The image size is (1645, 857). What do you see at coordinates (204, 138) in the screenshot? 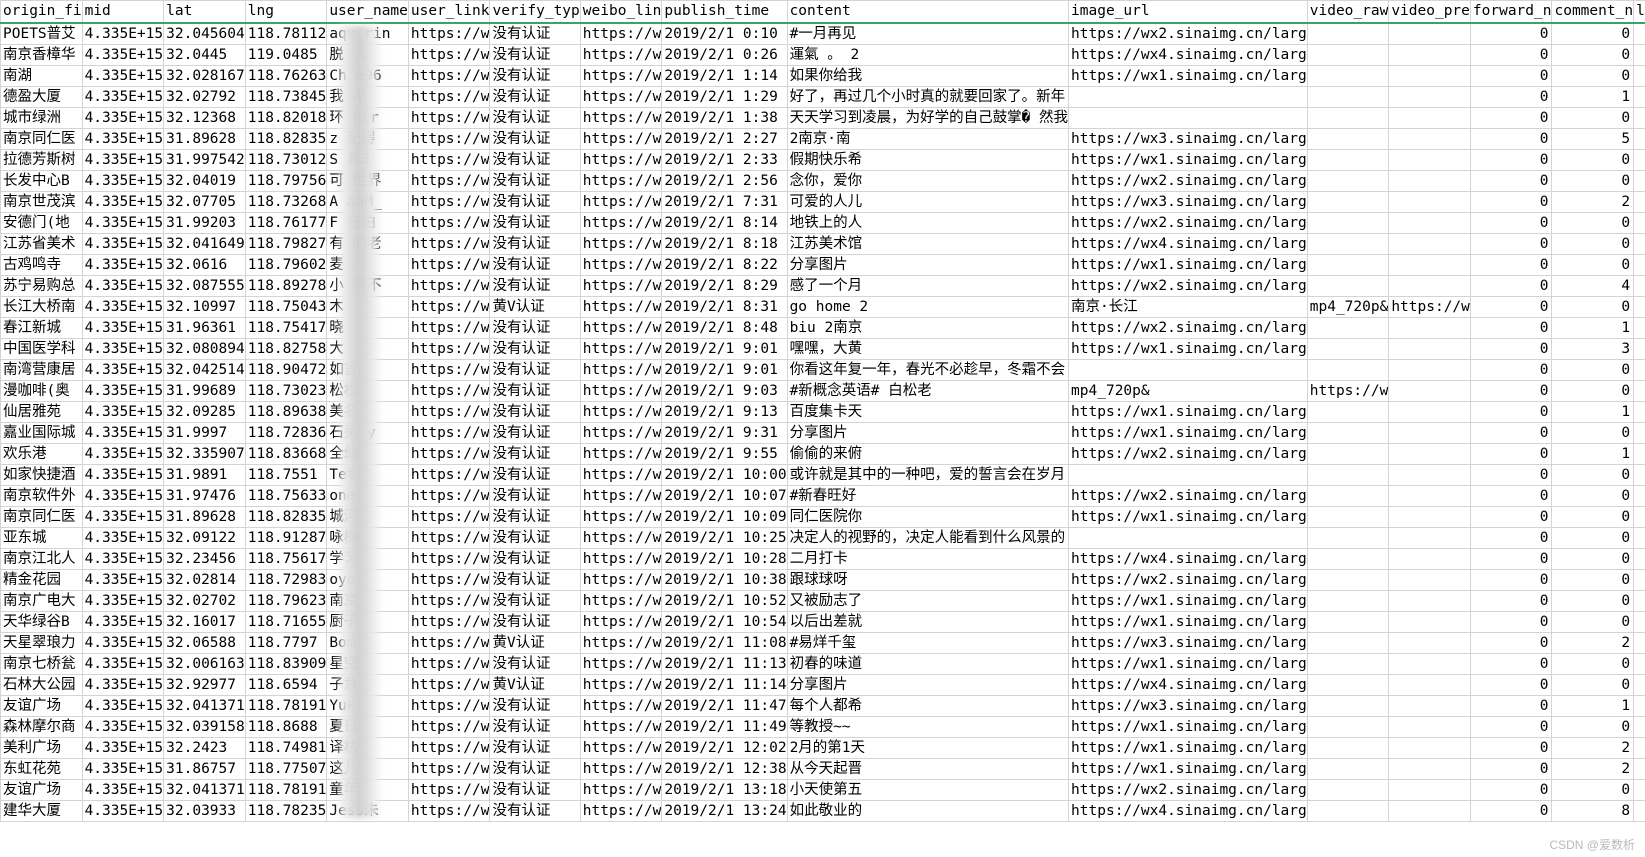
I see `cell: 31.89628` at bounding box center [204, 138].